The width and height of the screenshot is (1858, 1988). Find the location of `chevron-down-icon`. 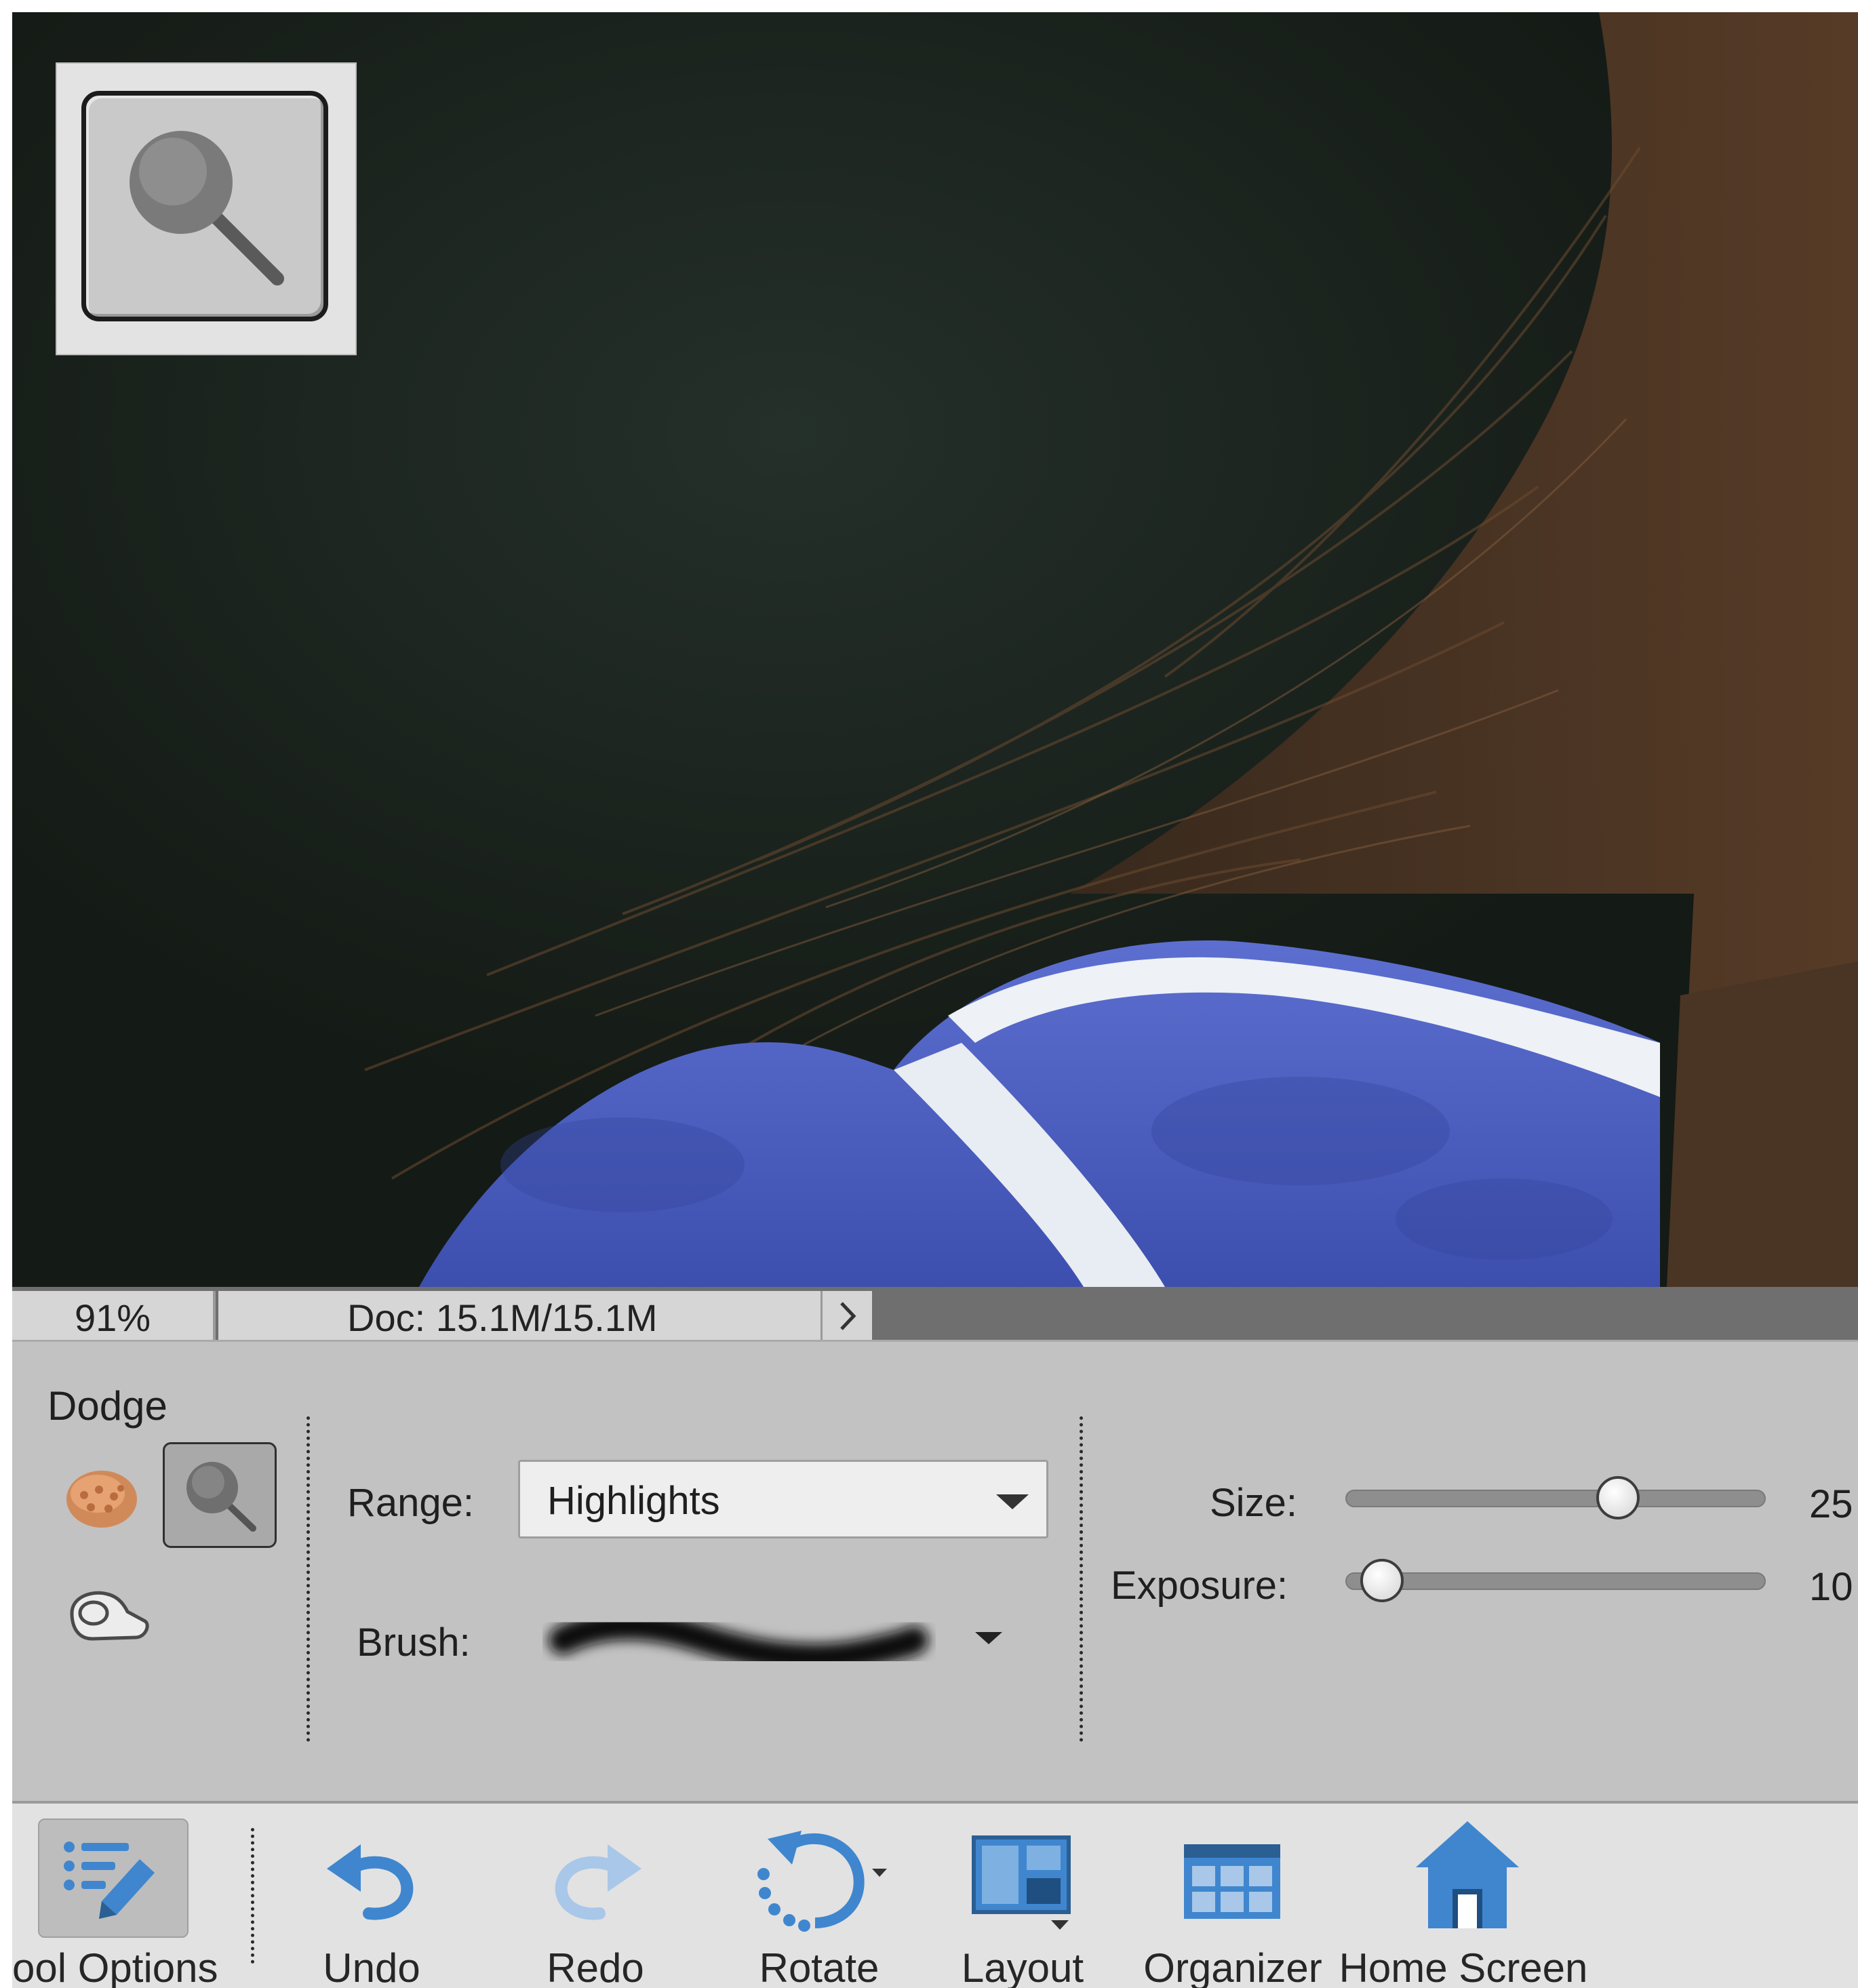

chevron-down-icon is located at coordinates (1012, 1501).